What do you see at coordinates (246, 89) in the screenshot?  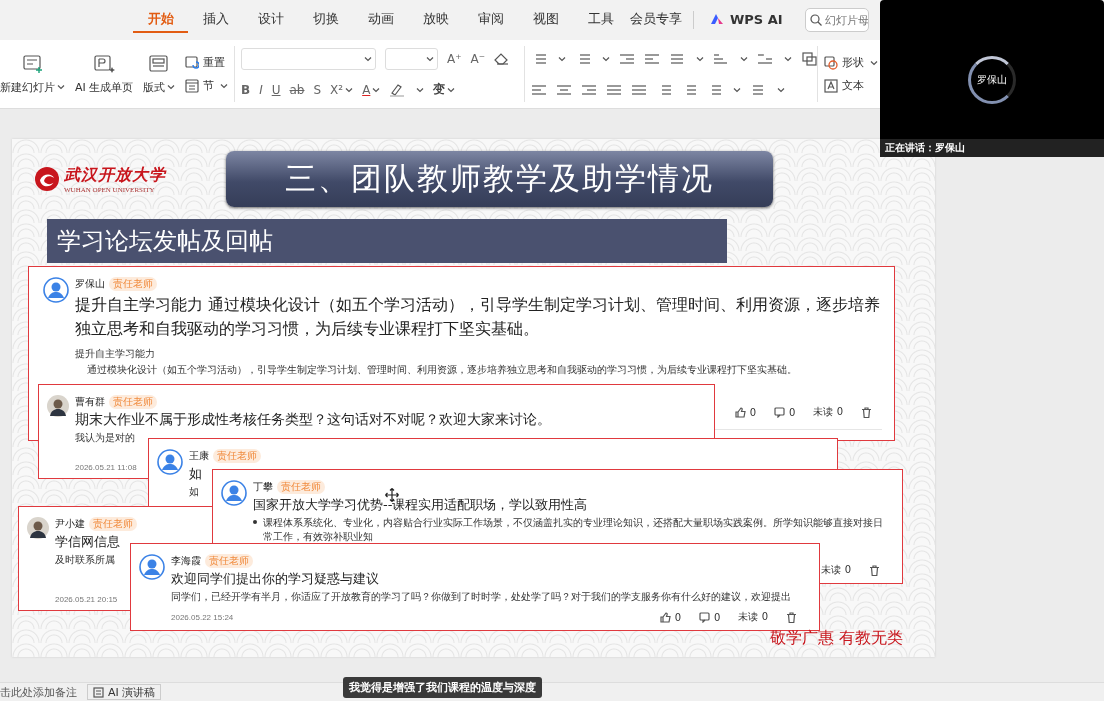 I see `bold-button: B` at bounding box center [246, 89].